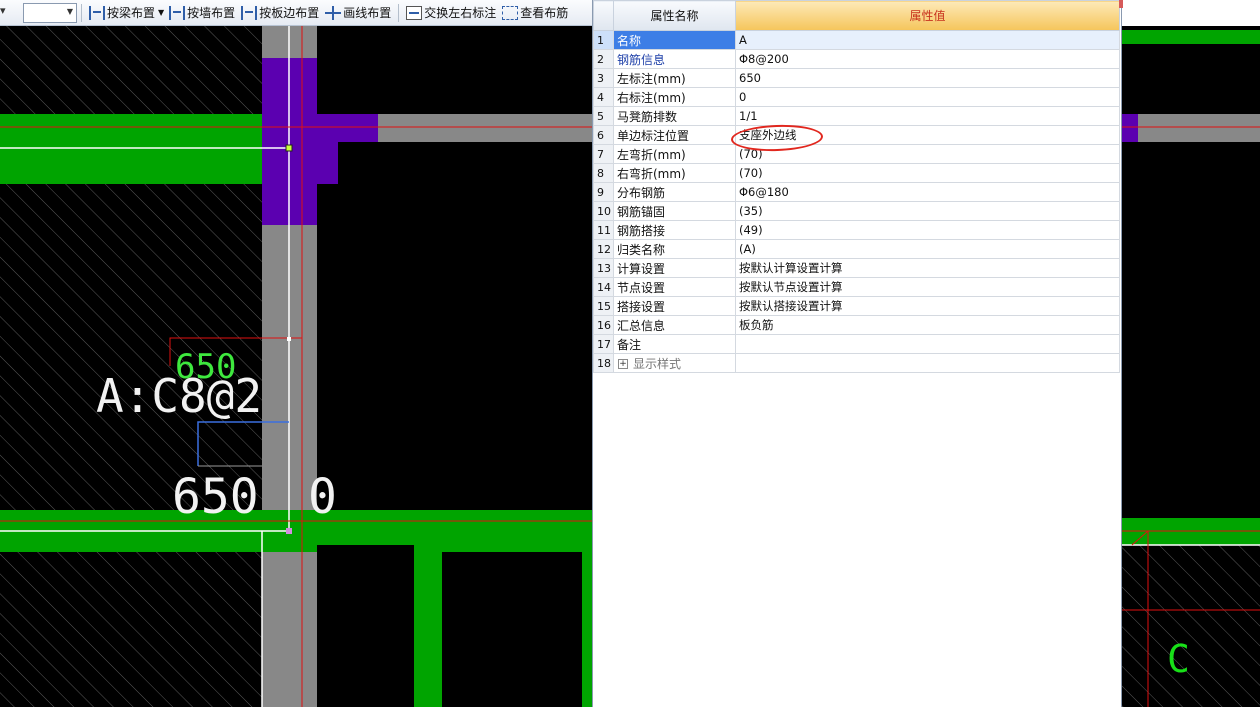  I want to click on property-row: 15 搭接设置 按默认搭接设置计算, so click(856, 306).